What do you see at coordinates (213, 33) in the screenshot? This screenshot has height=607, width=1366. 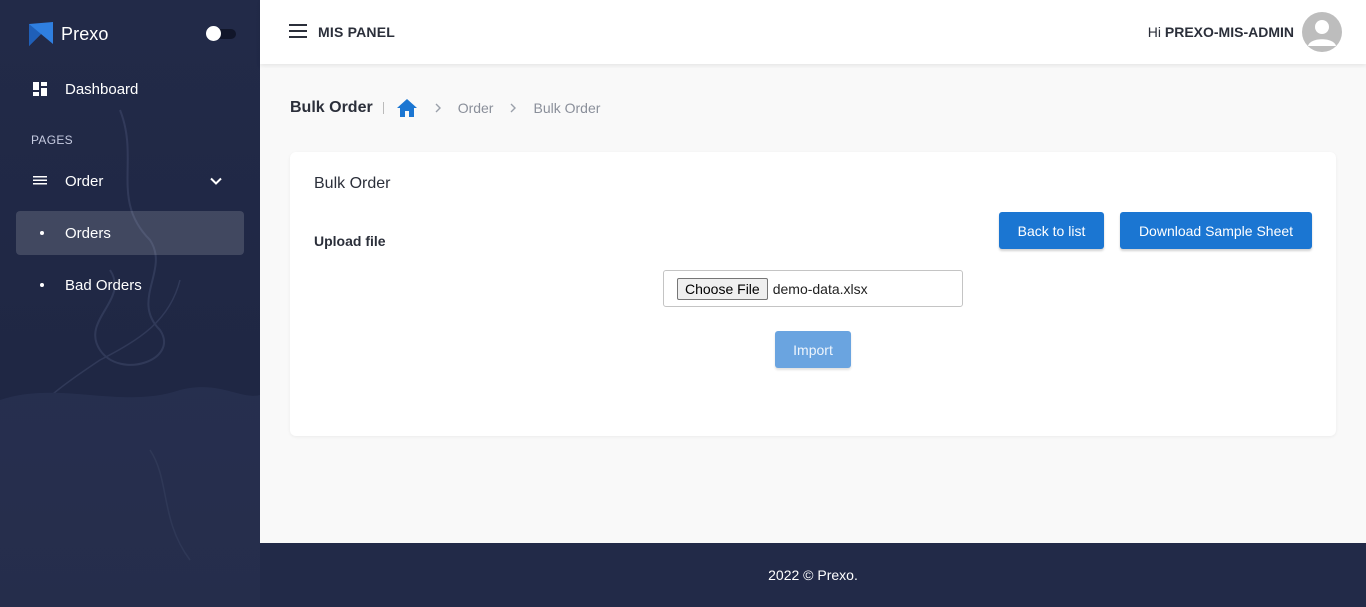 I see `toggle-knob` at bounding box center [213, 33].